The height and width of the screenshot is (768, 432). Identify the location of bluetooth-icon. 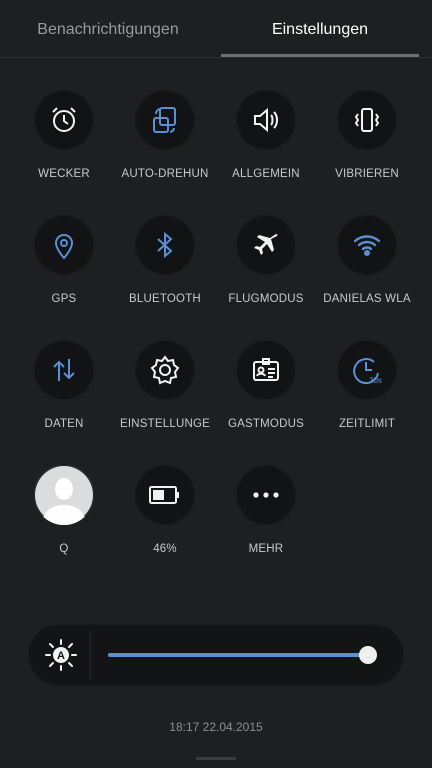
(165, 245).